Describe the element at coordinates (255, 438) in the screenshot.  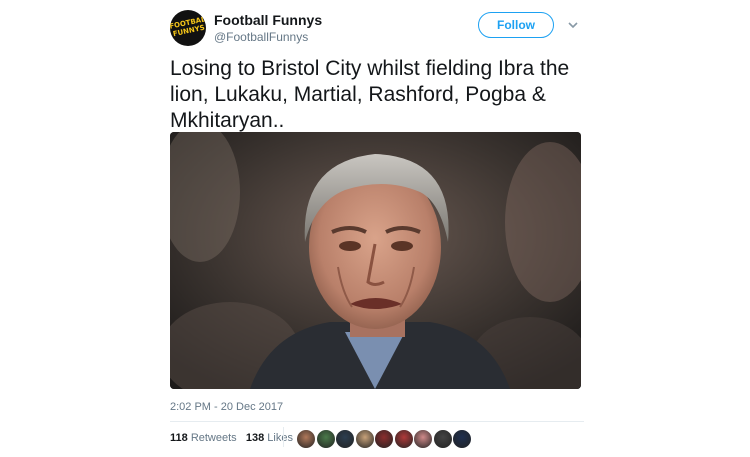
I see `likes-count: 138` at that location.